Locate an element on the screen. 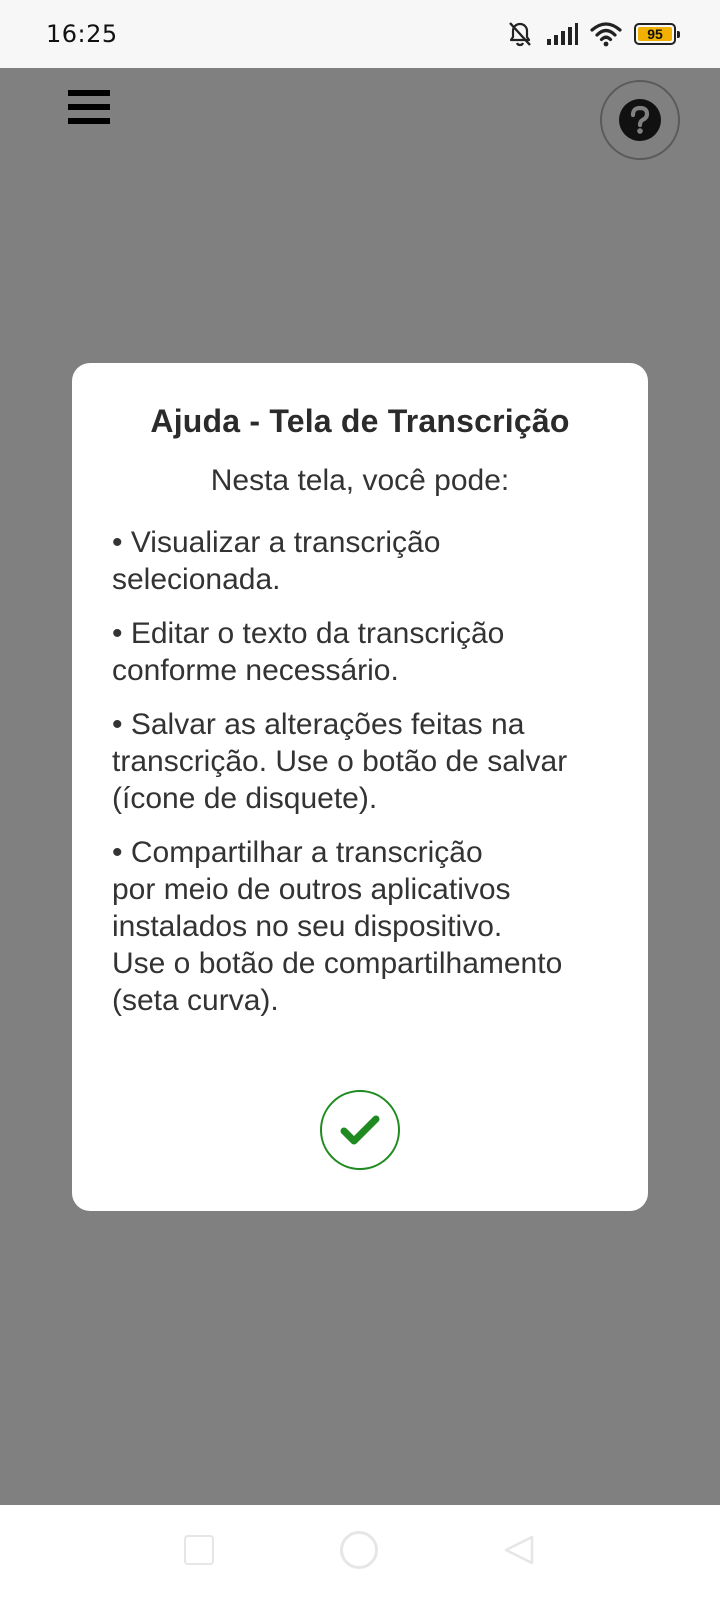  signal-icon is located at coordinates (562, 34).